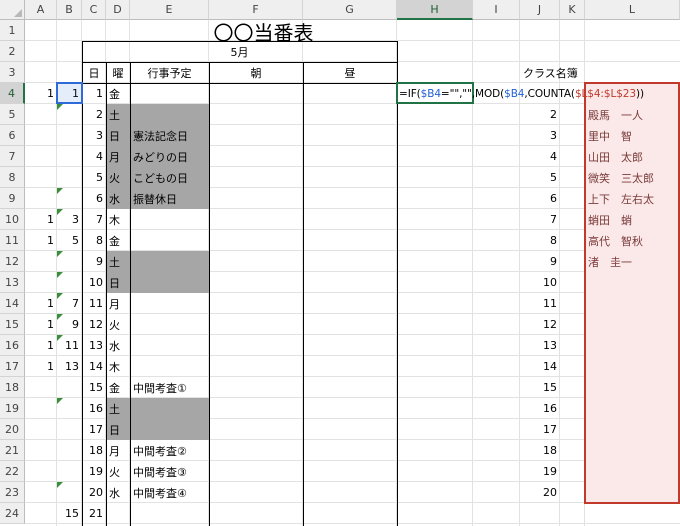 Image resolution: width=680 pixels, height=526 pixels. Describe the element at coordinates (169, 135) in the screenshot. I see `event-cell: 憲法記念日` at that location.